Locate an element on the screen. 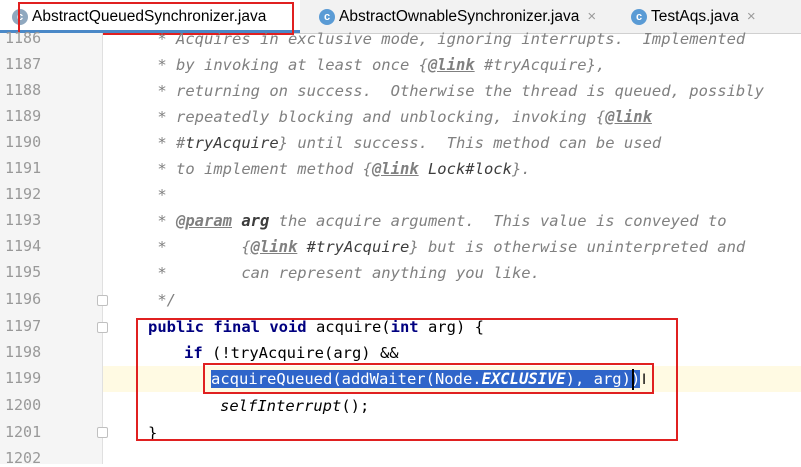 This screenshot has height=467, width=801. line-number: 1196 is located at coordinates (23, 299).